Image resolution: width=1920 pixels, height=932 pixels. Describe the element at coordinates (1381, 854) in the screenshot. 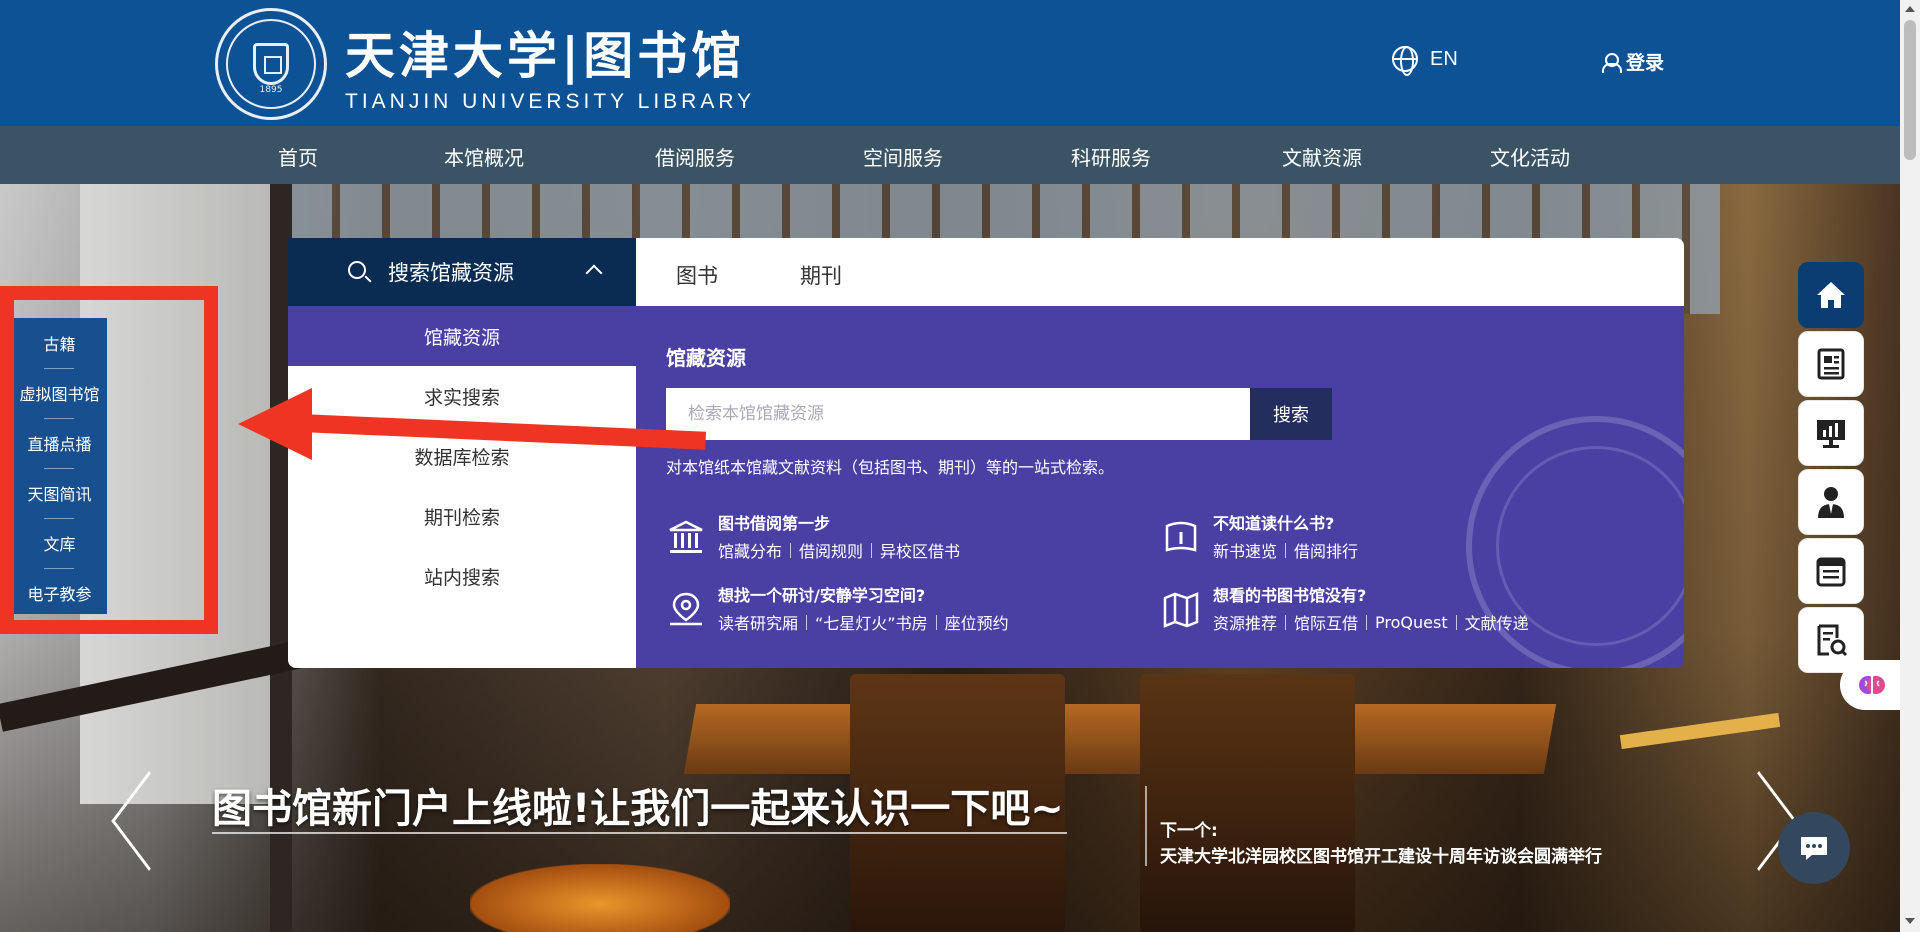

I see `next-slide-title: 天津大学北洋园校区图书馆开工建设十周年访谈会圆满举行` at that location.